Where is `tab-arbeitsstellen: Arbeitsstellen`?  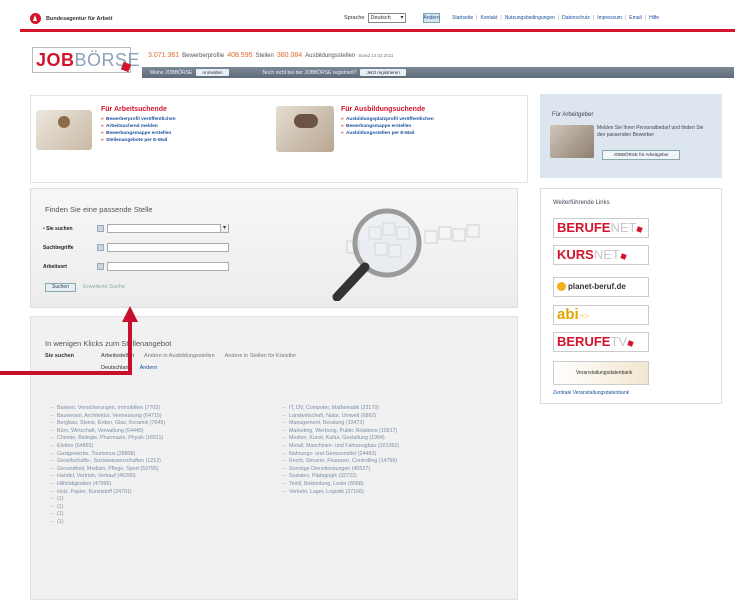 tab-arbeitsstellen: Arbeitsstellen is located at coordinates (117, 356).